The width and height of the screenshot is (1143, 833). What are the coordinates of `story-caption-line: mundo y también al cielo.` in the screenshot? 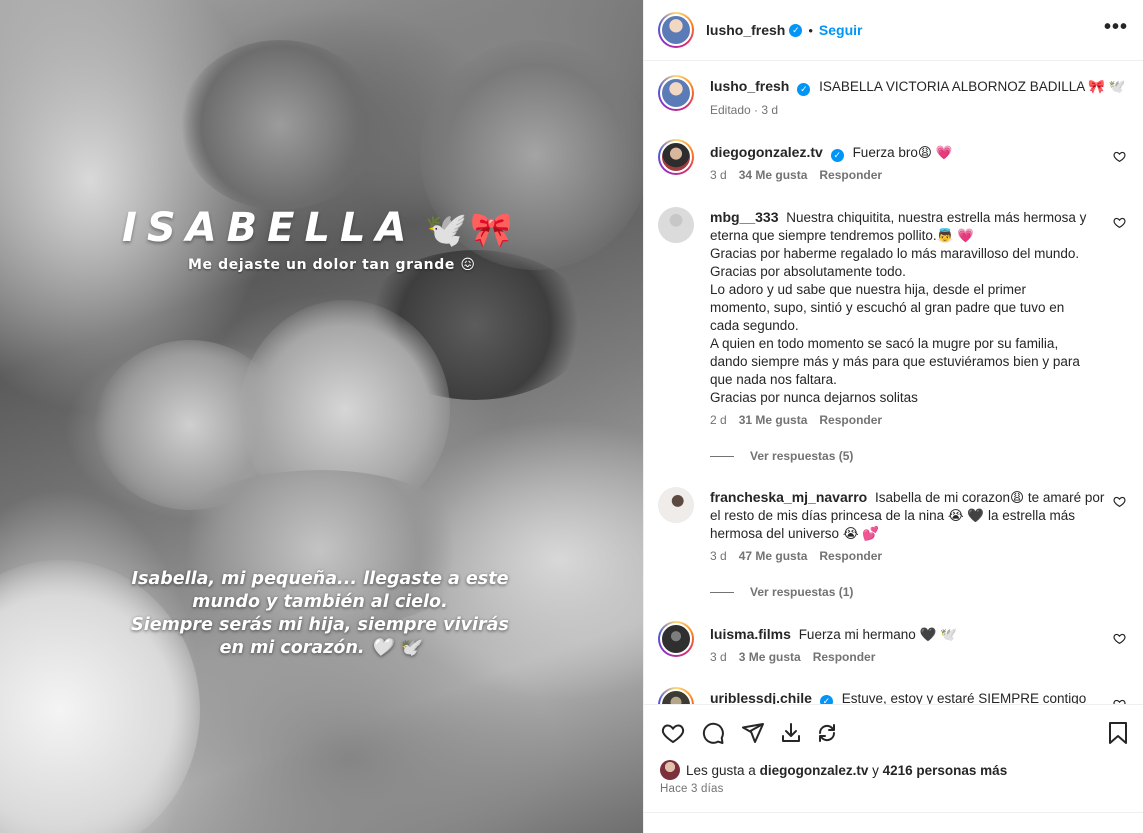 It's located at (320, 602).